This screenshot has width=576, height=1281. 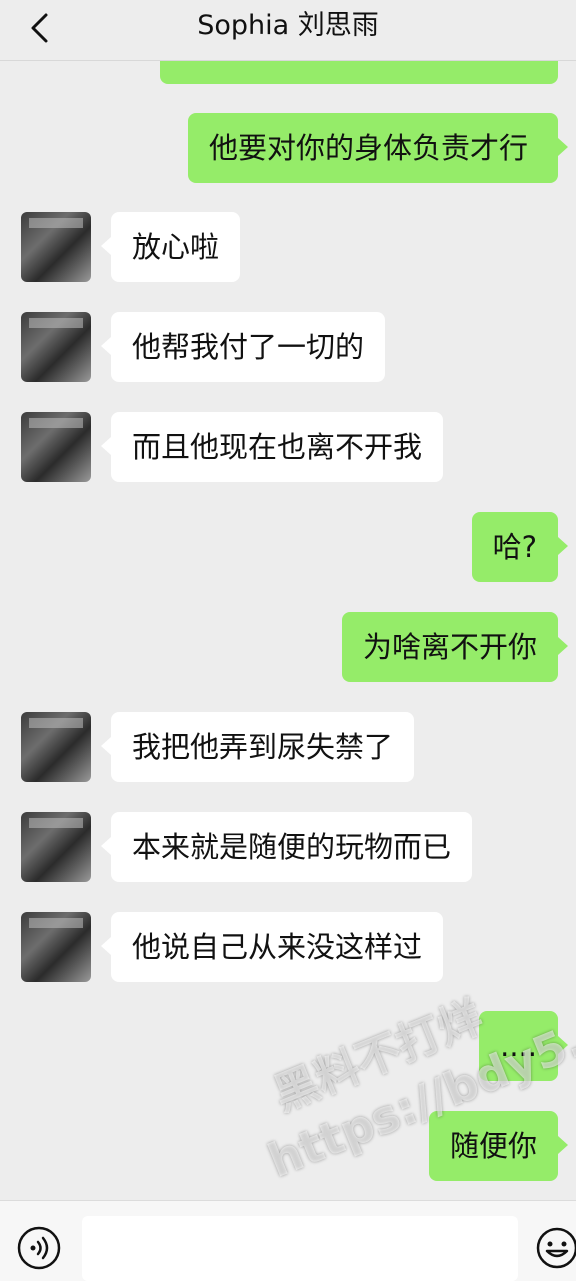 What do you see at coordinates (272, 447) in the screenshot?
I see `message-bubble-in: 而且他现在也离不开我` at bounding box center [272, 447].